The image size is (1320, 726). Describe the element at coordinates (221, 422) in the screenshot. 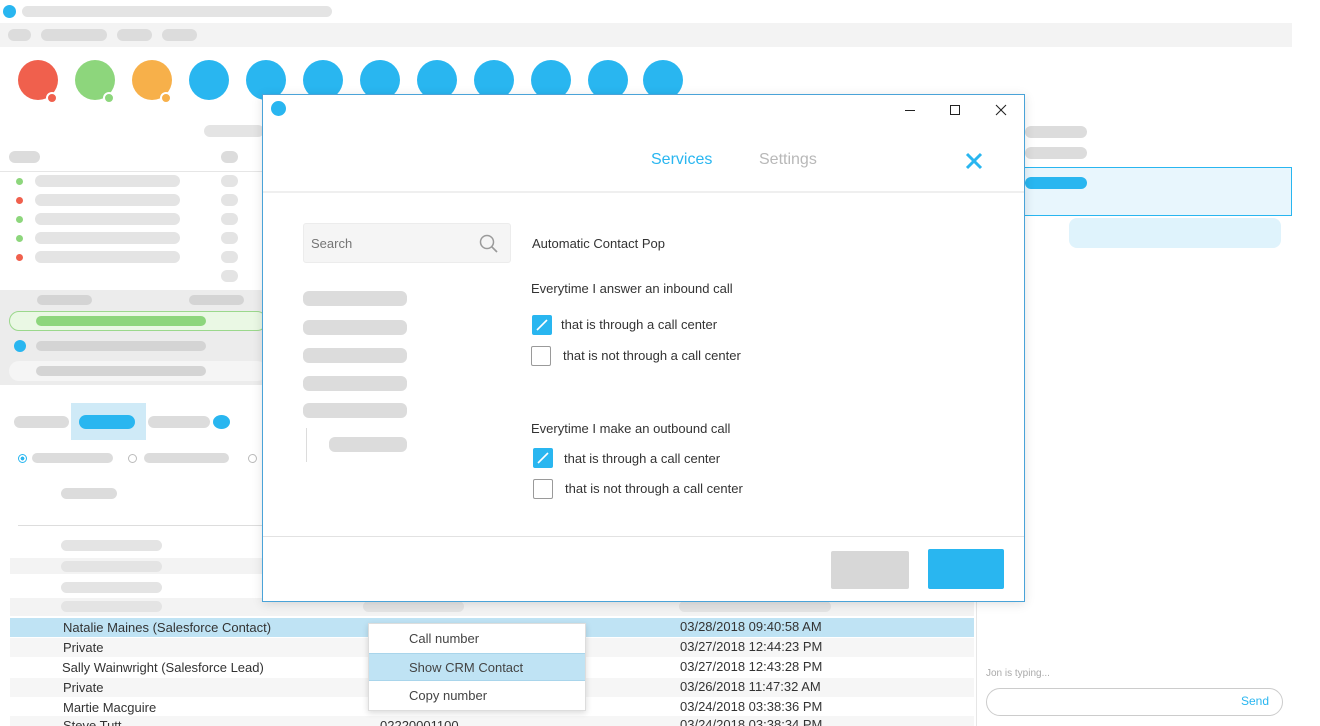

I see `tab-badge` at that location.